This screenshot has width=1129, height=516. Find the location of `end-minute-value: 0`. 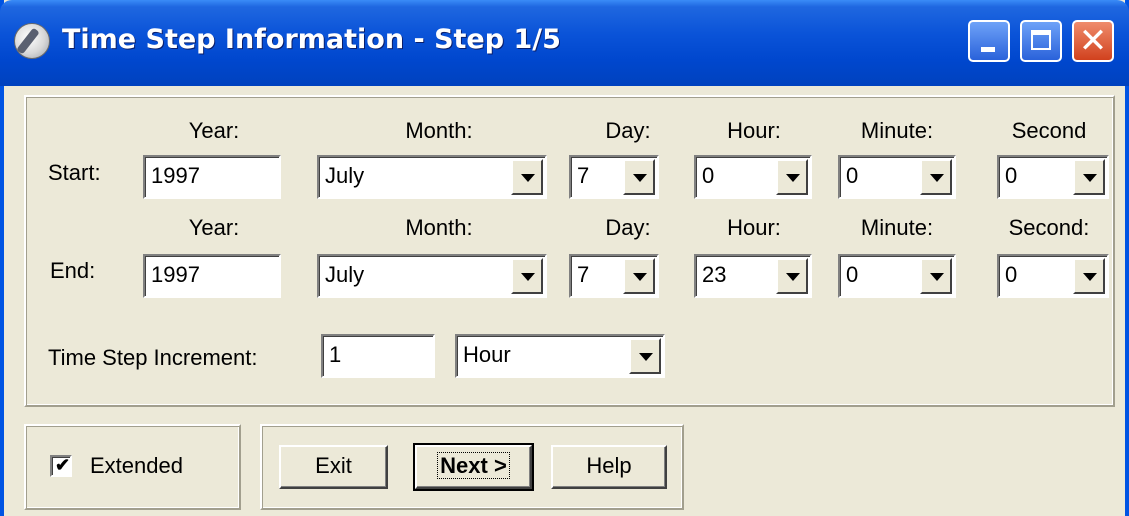

end-minute-value: 0 is located at coordinates (852, 274).